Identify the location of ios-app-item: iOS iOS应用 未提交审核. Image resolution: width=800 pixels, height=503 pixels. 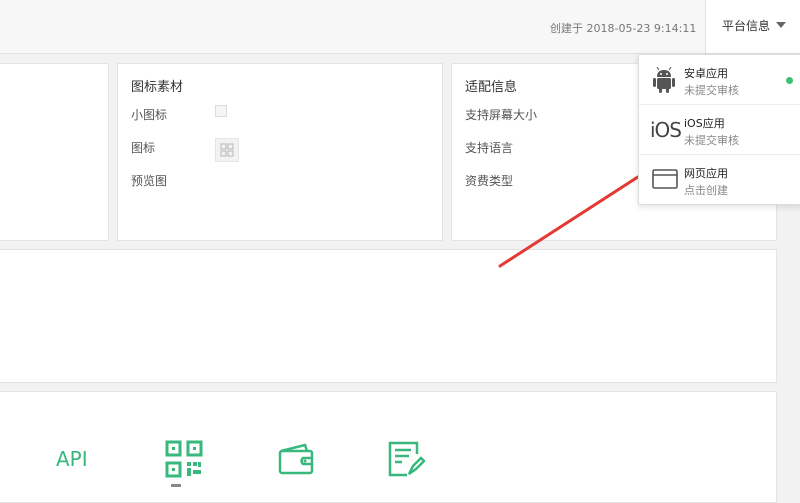
(719, 129).